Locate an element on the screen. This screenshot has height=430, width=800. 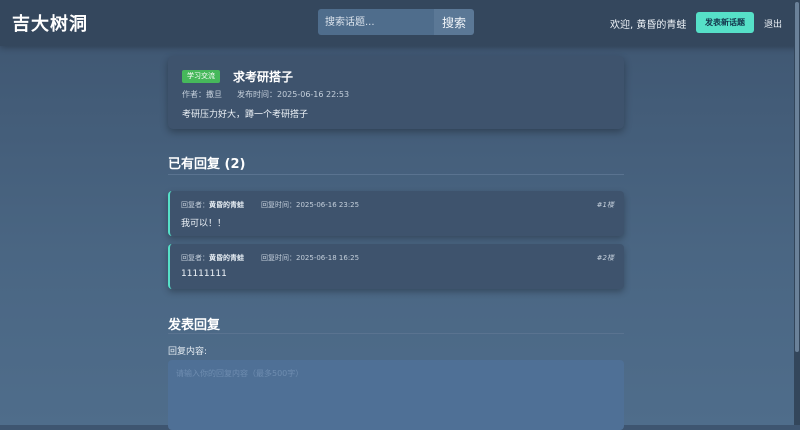
search-input is located at coordinates (376, 22).